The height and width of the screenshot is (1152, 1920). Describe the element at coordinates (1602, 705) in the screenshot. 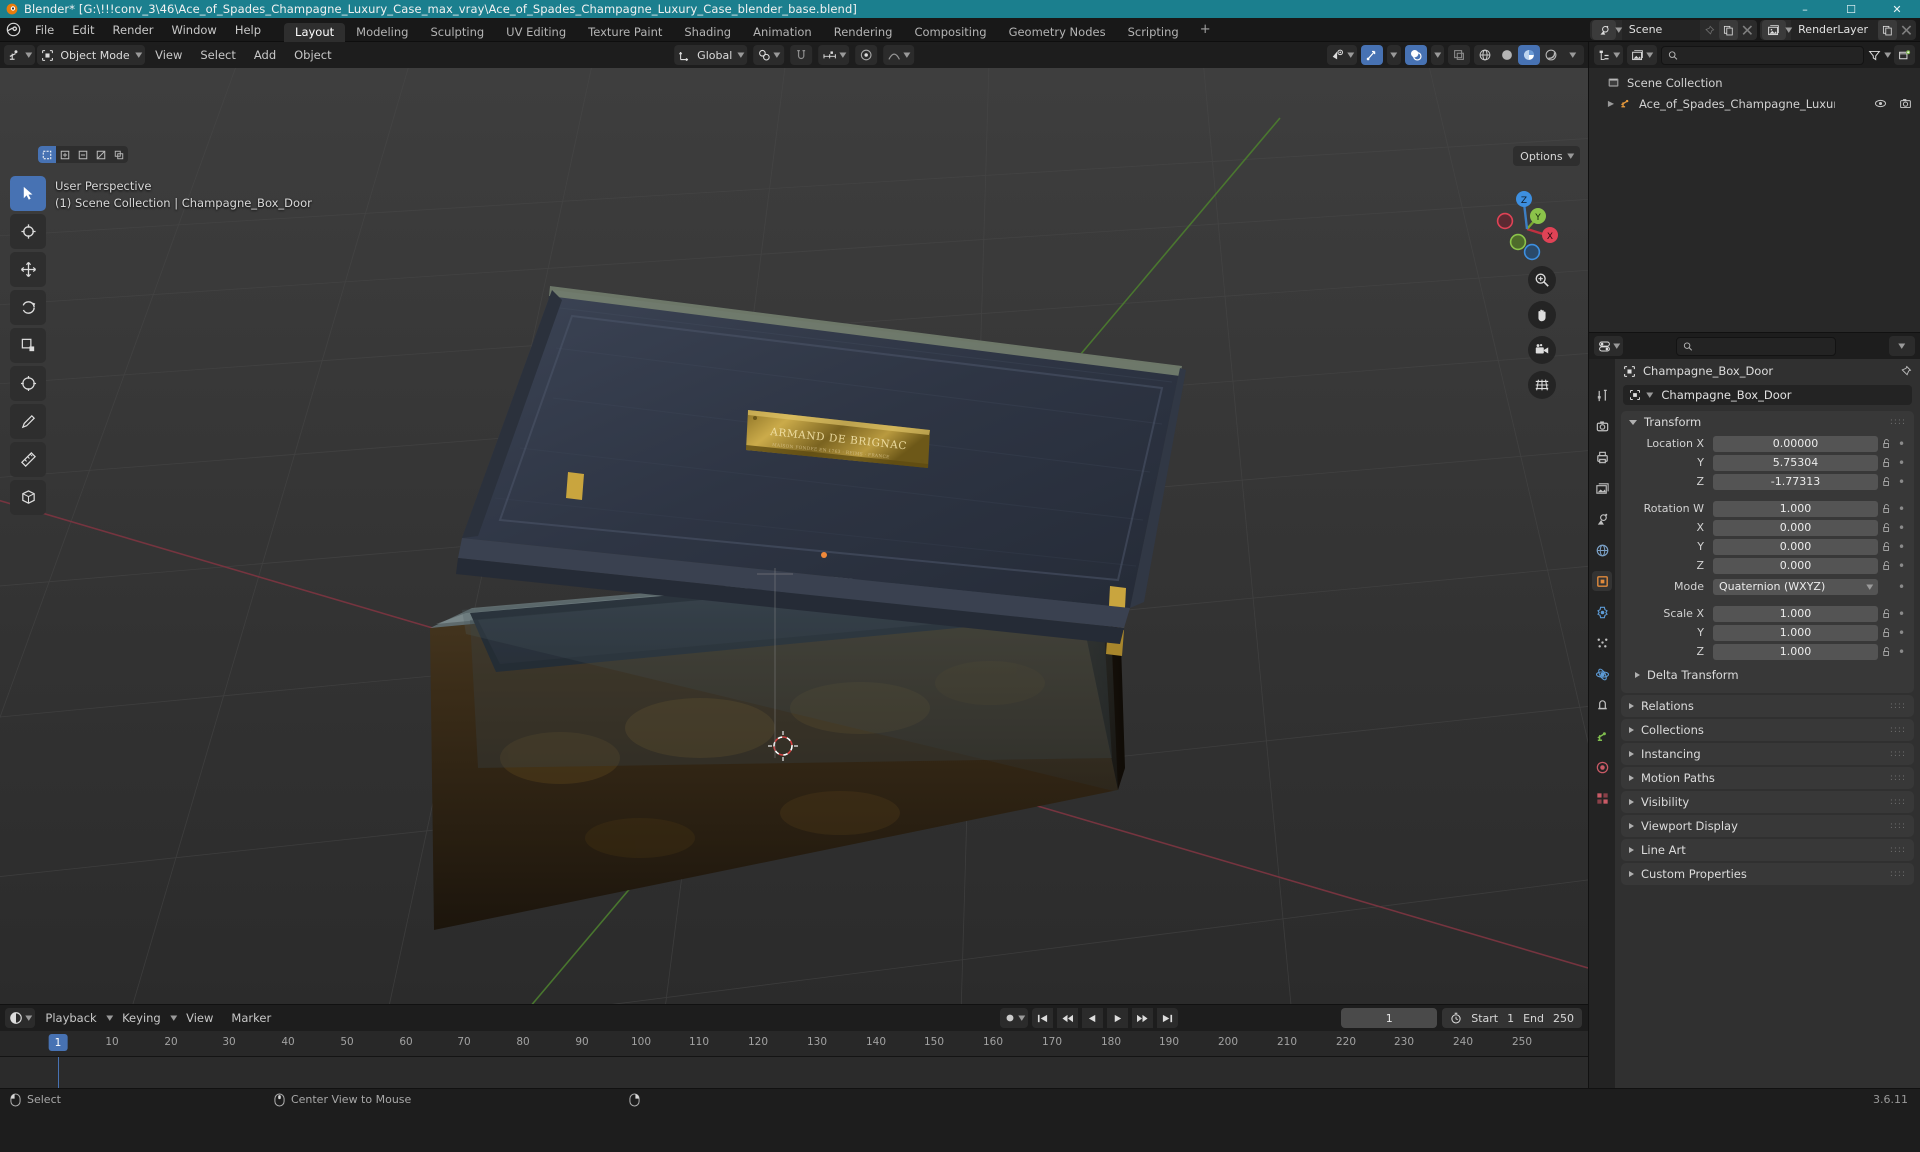

I see `tab-constraints` at that location.